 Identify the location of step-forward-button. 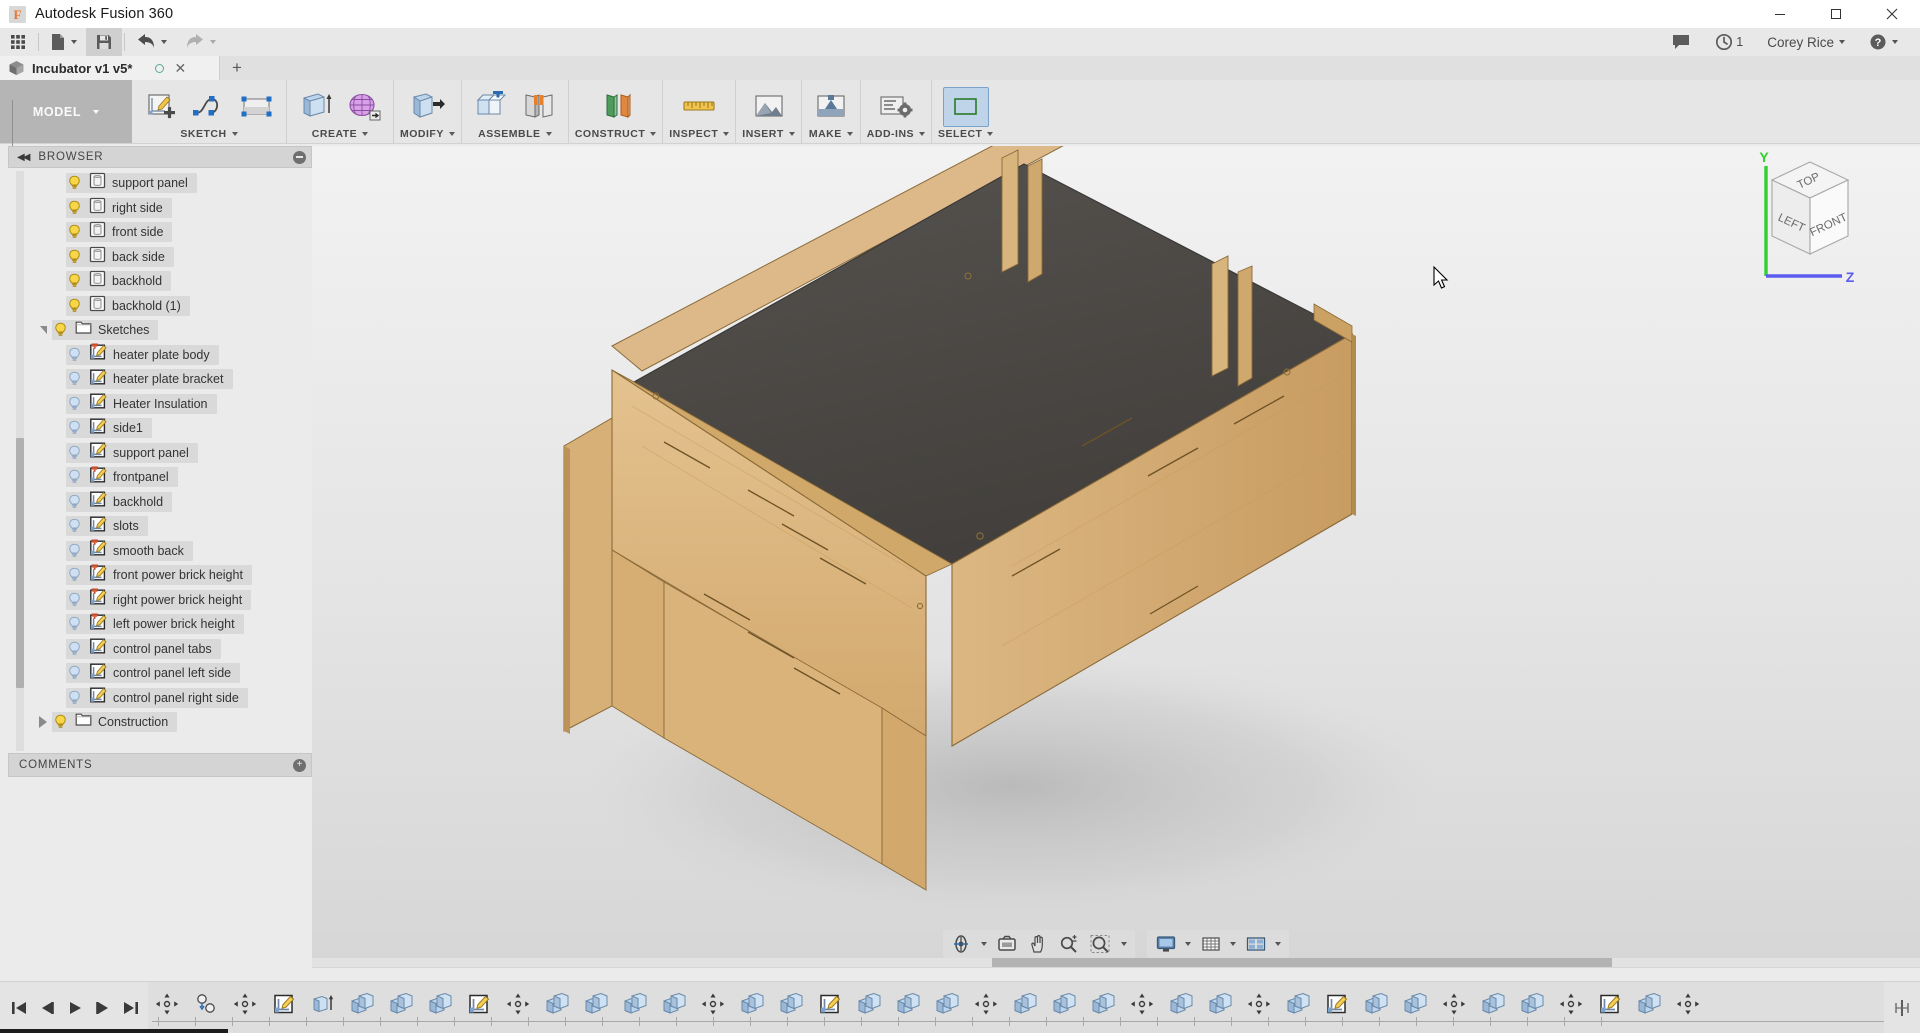
(103, 1008).